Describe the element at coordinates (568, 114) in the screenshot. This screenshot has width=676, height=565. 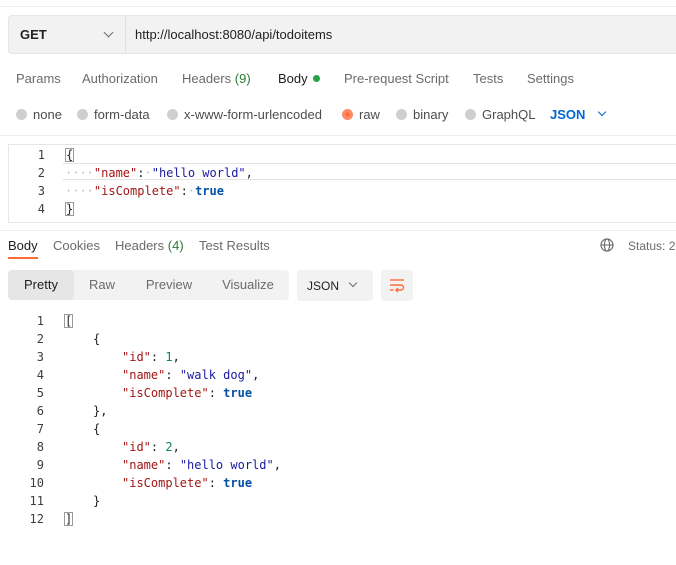
I see `body-language-label: JSON` at that location.